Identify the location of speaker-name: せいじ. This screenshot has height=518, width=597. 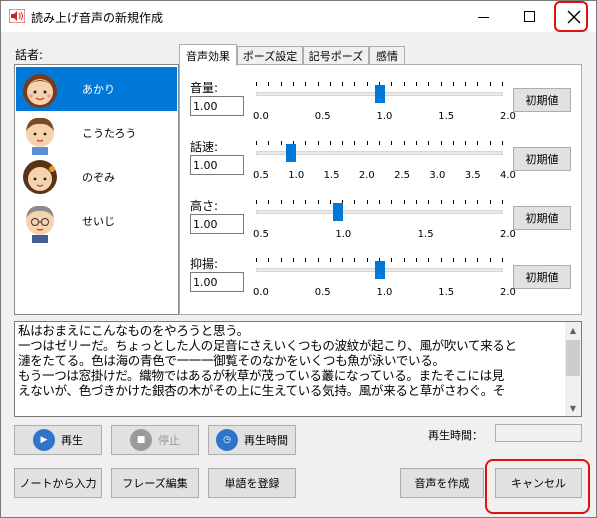
(98, 221).